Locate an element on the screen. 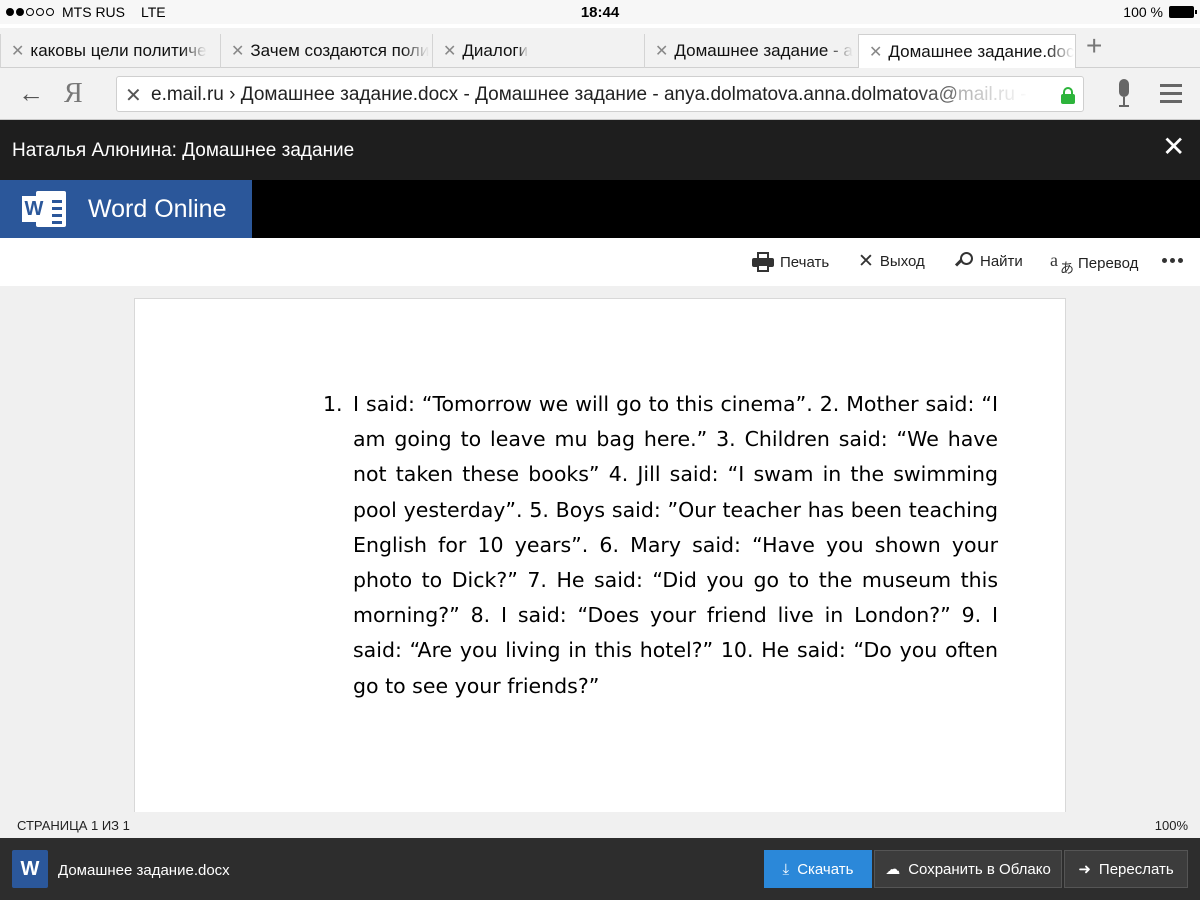  arrow-right-icon: ➜ is located at coordinates (1084, 869).